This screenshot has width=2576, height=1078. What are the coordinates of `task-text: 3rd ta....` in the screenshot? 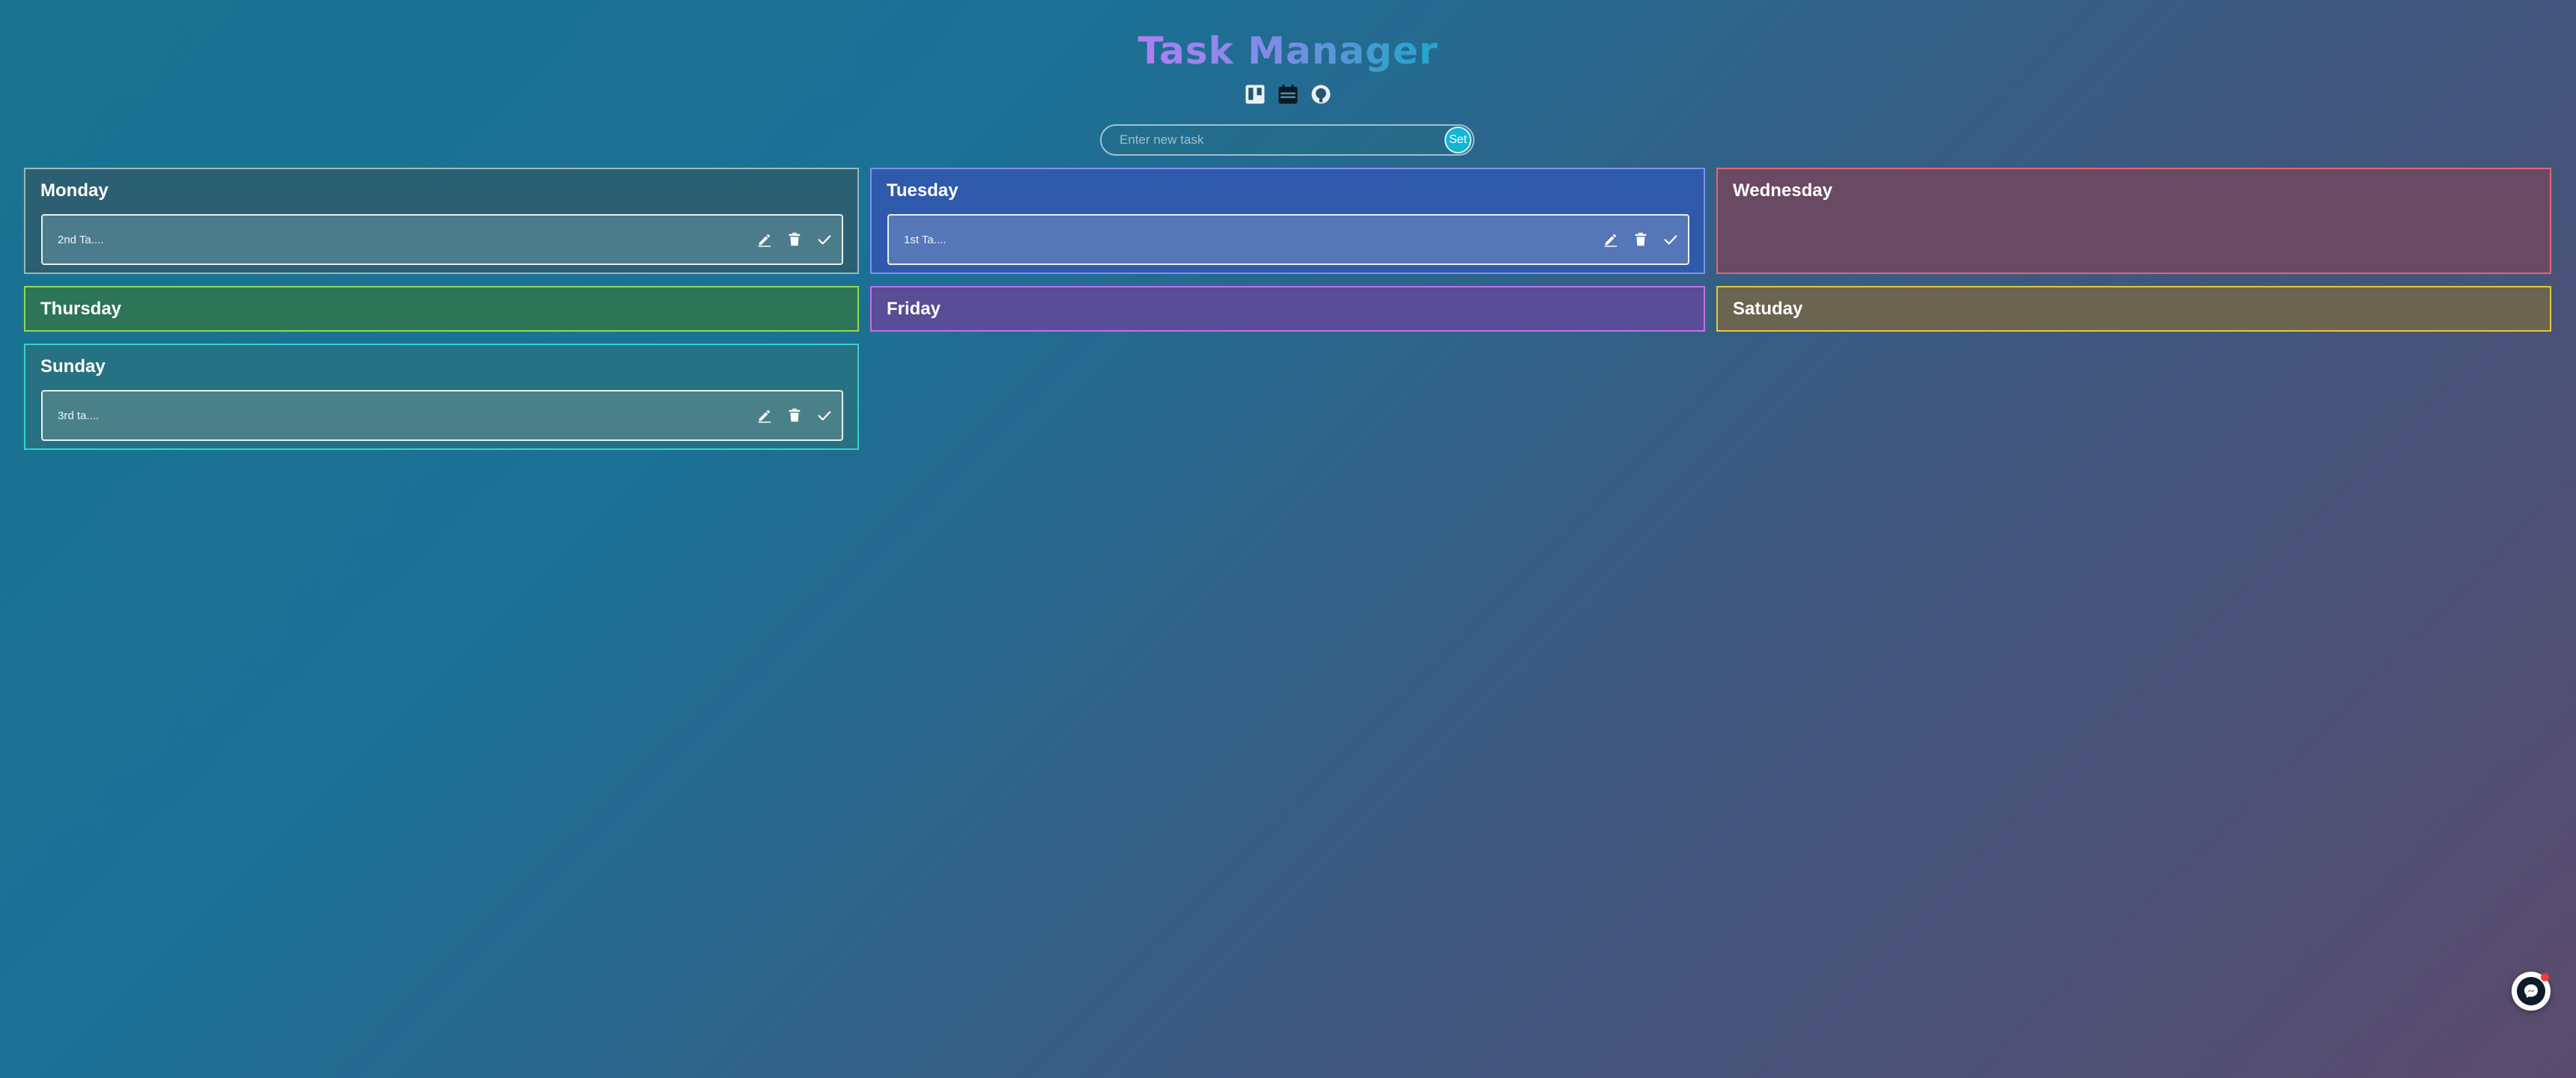 It's located at (79, 416).